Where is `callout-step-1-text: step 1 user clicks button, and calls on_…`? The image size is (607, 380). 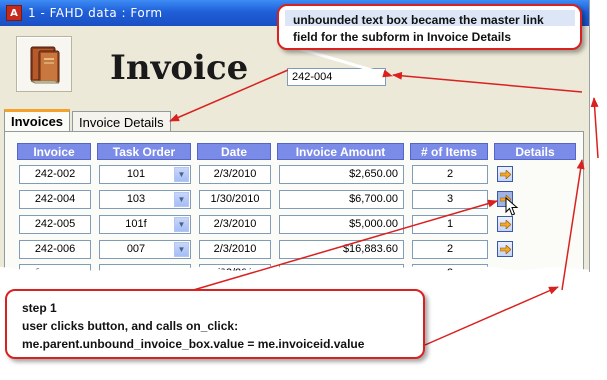
callout-step-1-text: step 1 user clicks button, and calls on_… is located at coordinates (193, 326).